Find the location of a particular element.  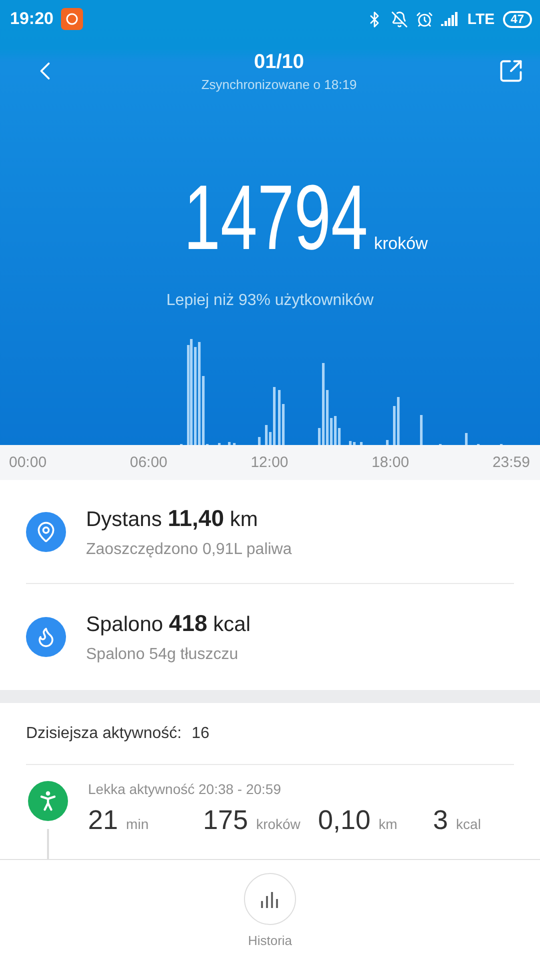

history-label: Historia is located at coordinates (270, 940).